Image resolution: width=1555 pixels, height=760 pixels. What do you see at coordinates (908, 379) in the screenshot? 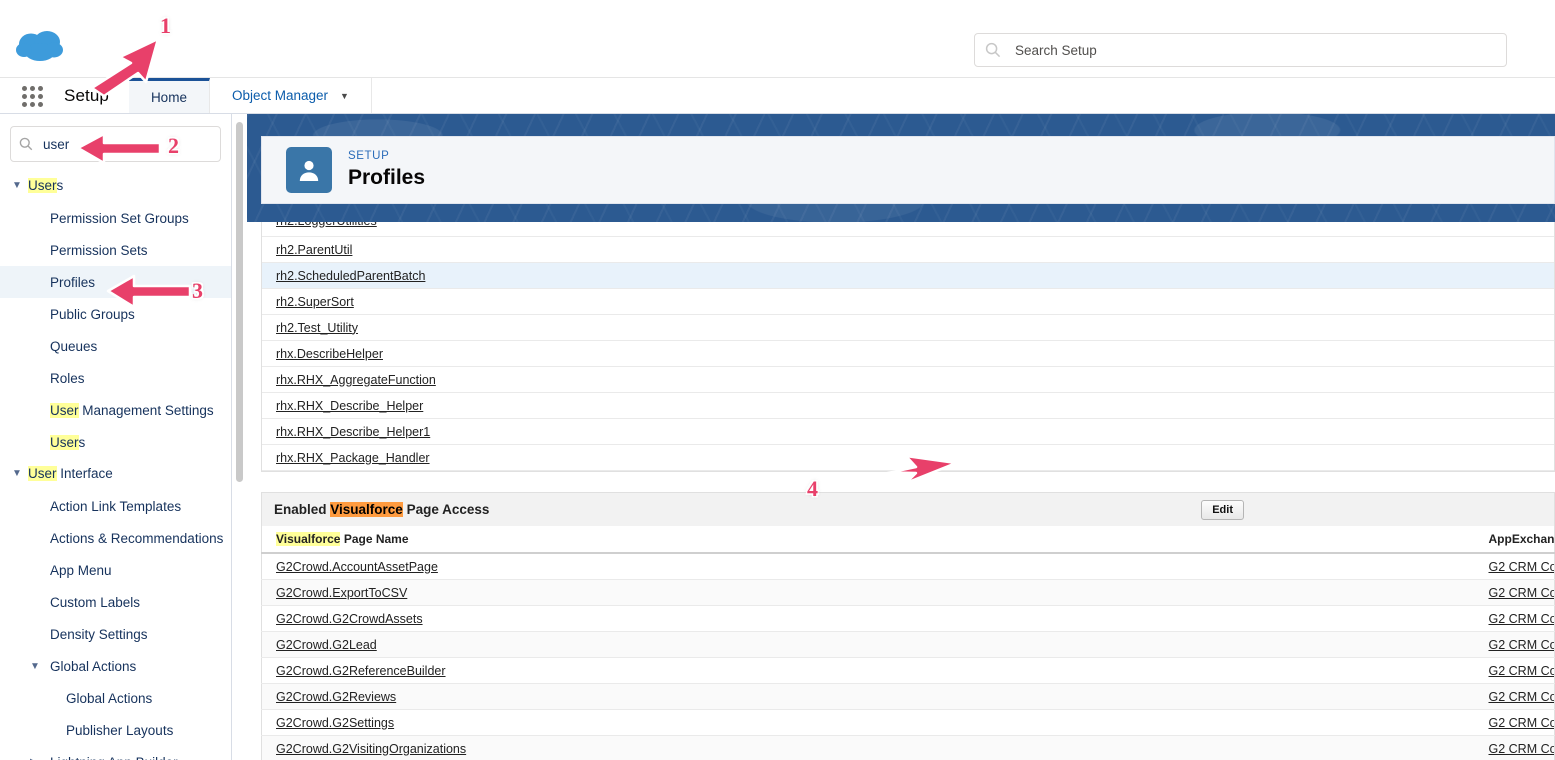
I see `table-row: rhx.RHX_AggregateFunction` at bounding box center [908, 379].